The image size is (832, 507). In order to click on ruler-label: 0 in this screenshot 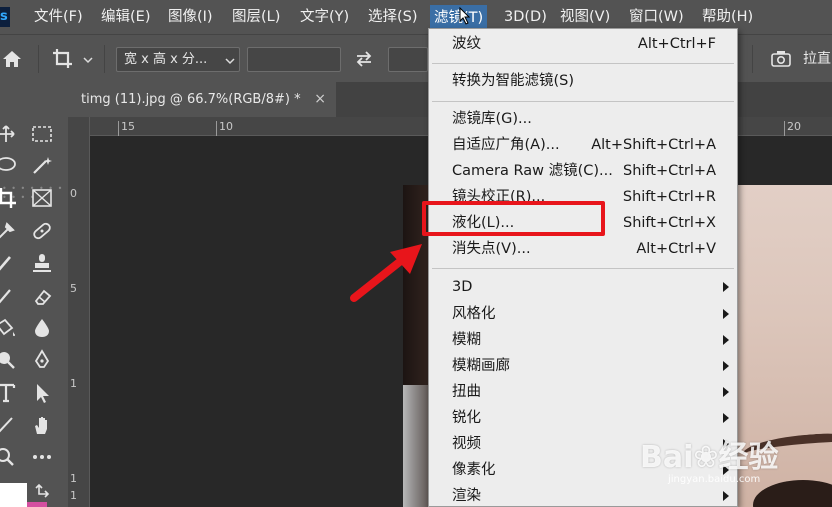, I will do `click(73, 193)`.